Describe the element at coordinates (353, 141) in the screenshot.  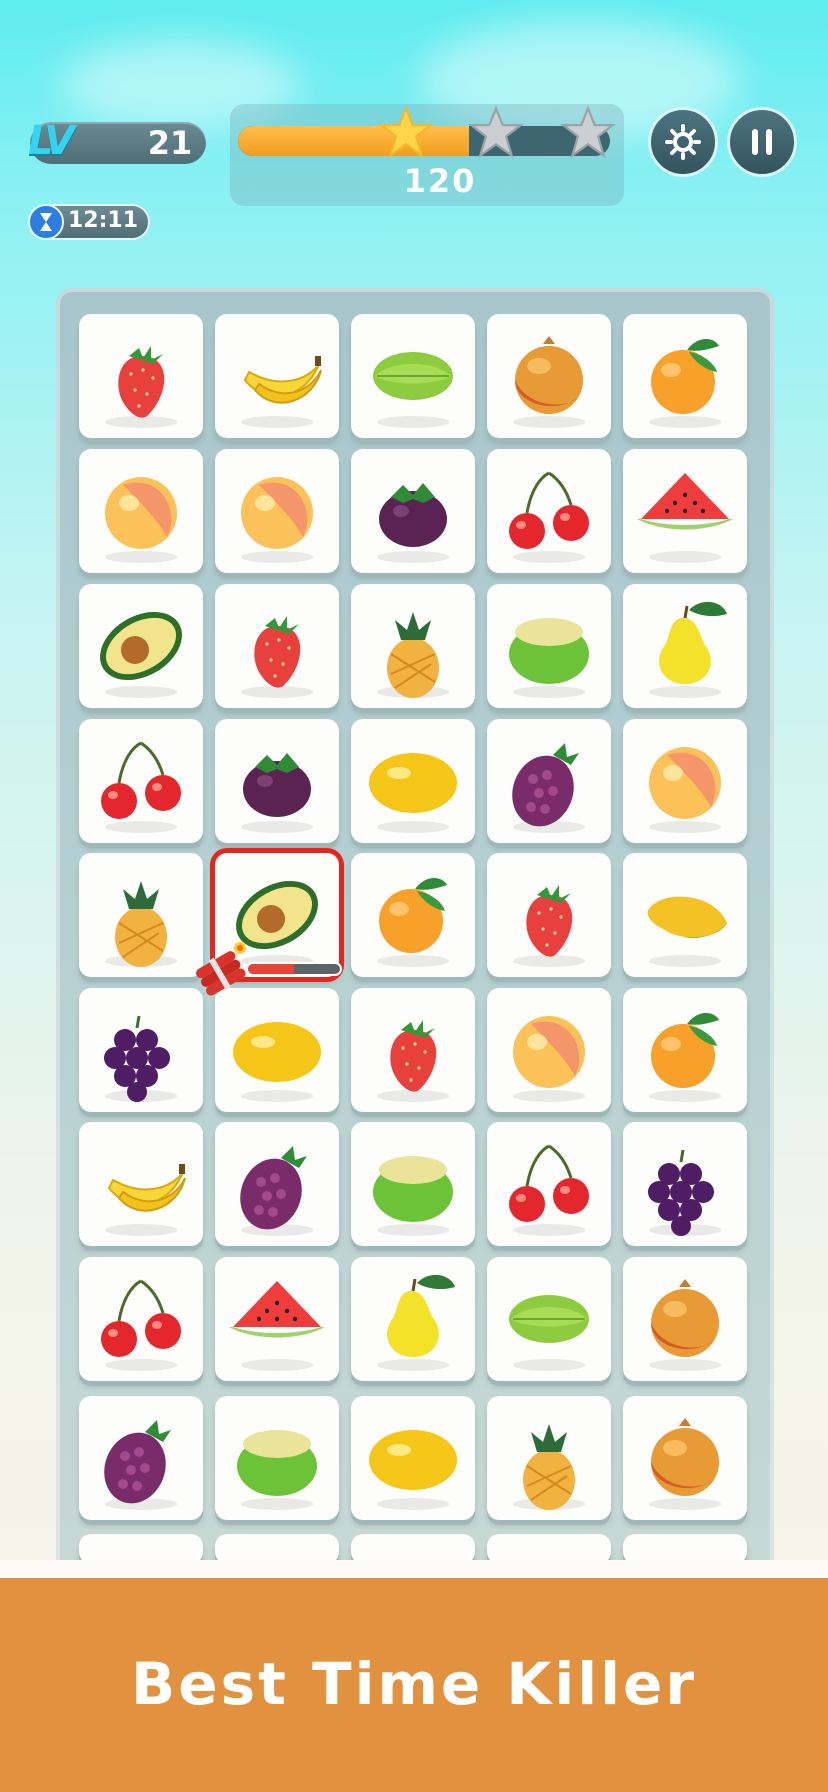
I see `progress-fill` at that location.